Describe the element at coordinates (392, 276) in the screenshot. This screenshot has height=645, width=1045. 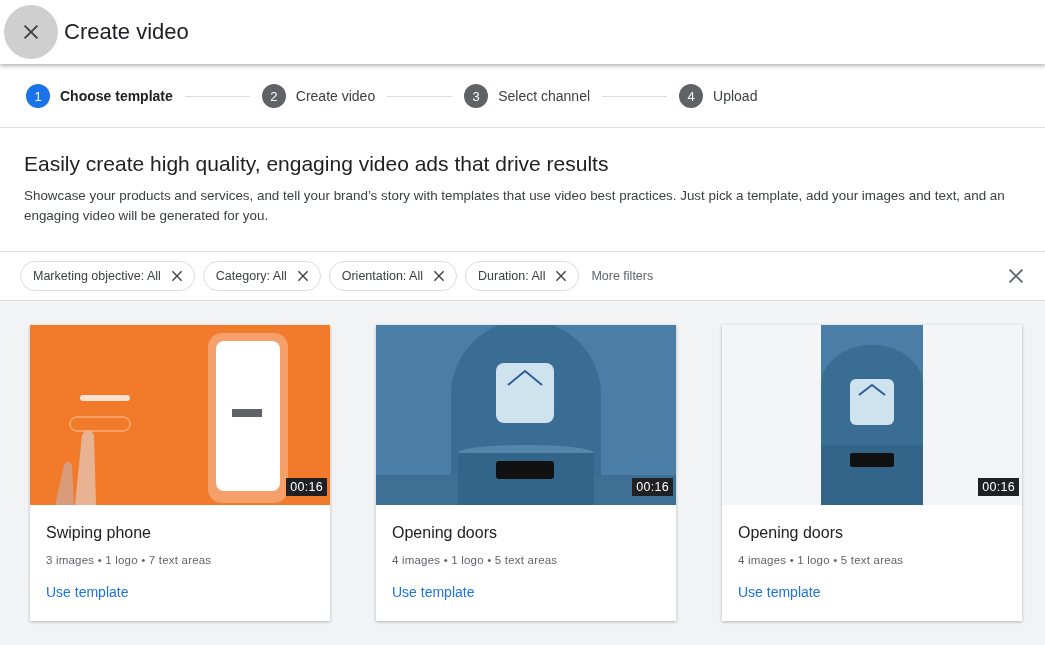
I see `filter-chip: Orientation: All` at that location.